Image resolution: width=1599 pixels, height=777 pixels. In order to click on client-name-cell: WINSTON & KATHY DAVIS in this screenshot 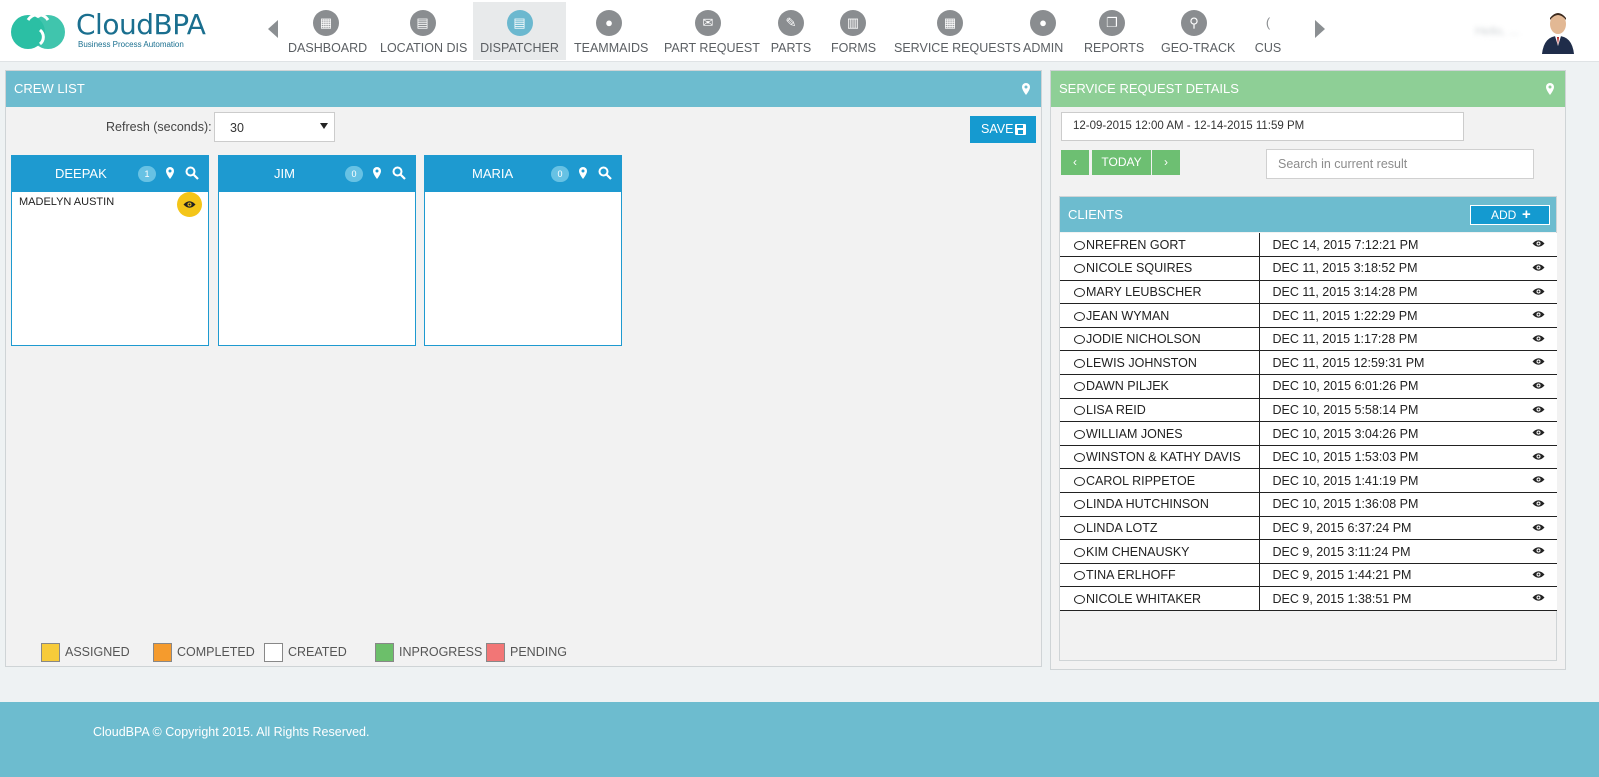, I will do `click(1160, 457)`.